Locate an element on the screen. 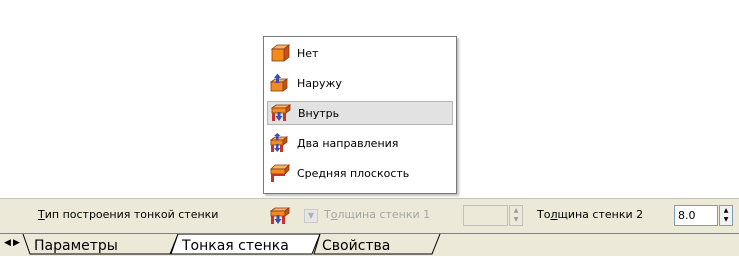 The height and width of the screenshot is (257, 739). menu-item-label: Средняя плоскость is located at coordinates (353, 173).